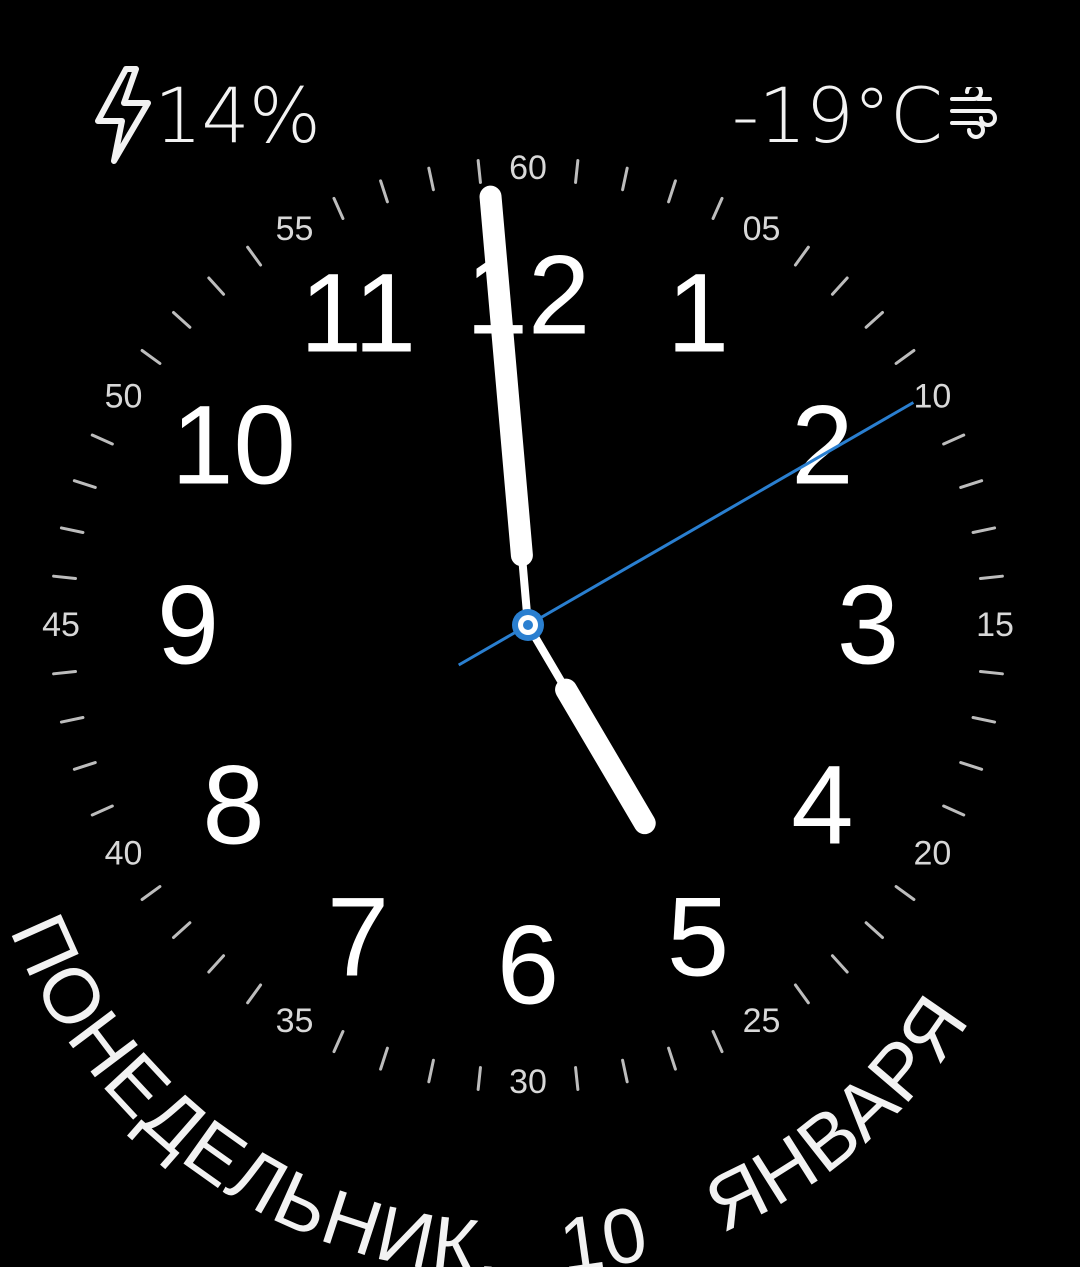  Describe the element at coordinates (61, 625) in the screenshot. I see `minute-label: 45` at that location.